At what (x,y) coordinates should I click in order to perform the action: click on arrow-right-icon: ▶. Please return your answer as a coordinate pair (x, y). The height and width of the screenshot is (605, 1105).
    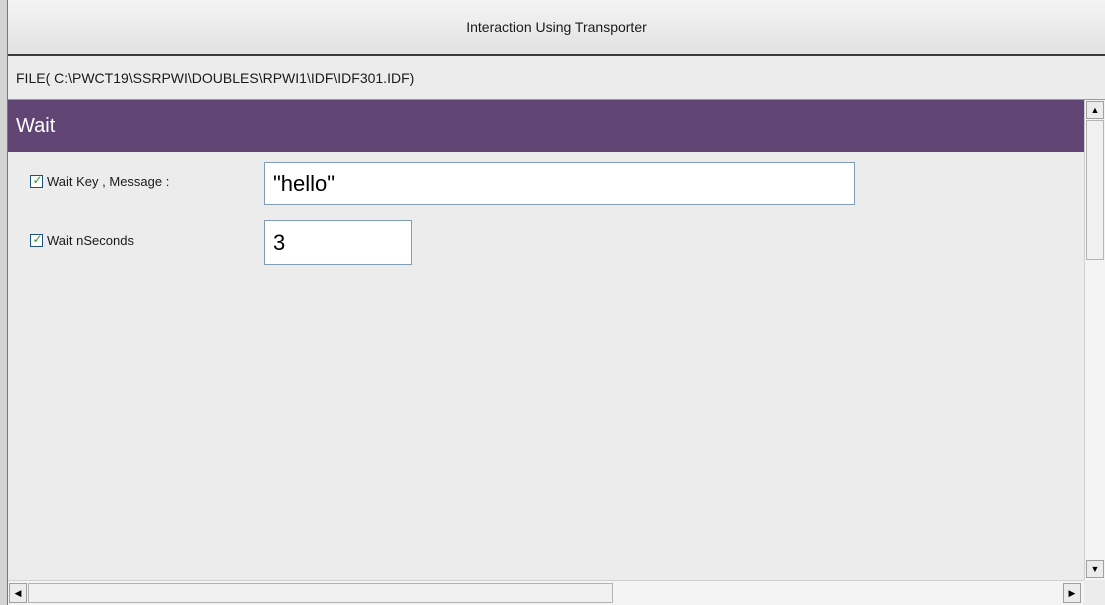
    Looking at the image, I should click on (1072, 593).